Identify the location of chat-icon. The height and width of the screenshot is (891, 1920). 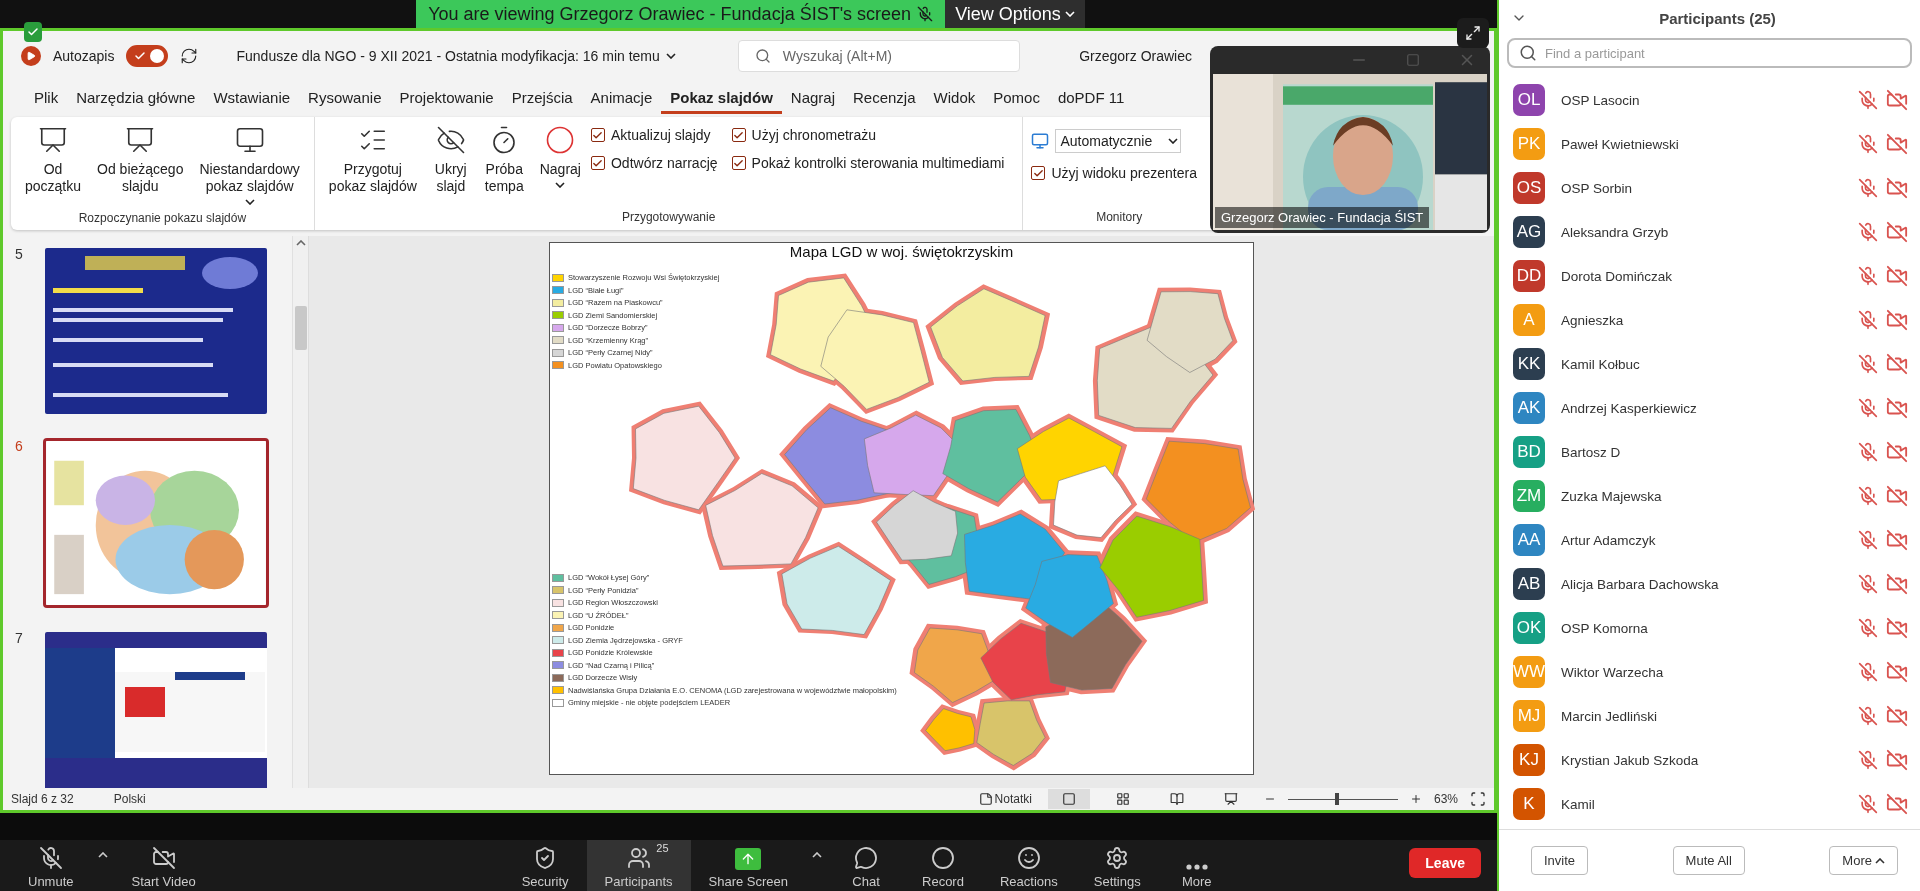
(866, 858).